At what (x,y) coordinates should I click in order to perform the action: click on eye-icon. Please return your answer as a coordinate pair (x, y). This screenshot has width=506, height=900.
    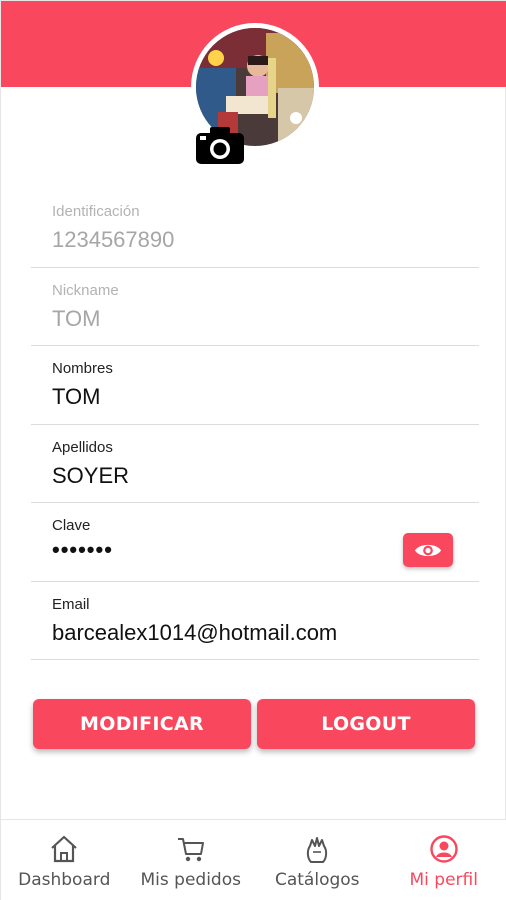
    Looking at the image, I should click on (428, 550).